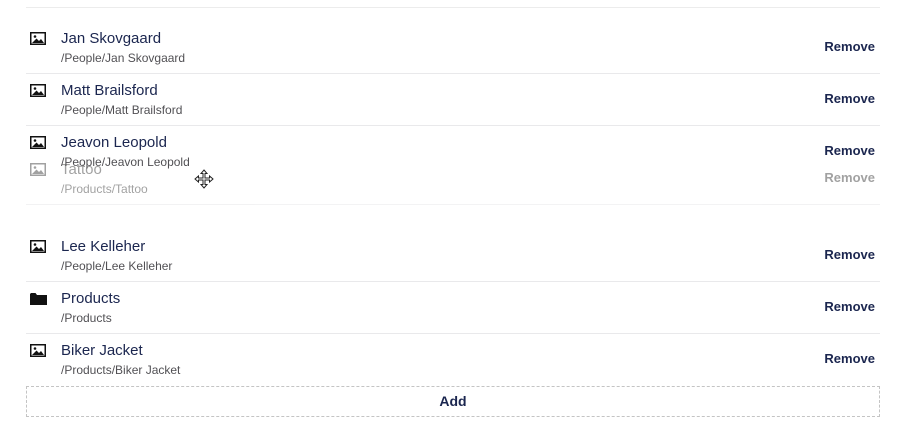 The height and width of the screenshot is (436, 916). What do you see at coordinates (109, 90) in the screenshot?
I see `item-name: Matt Brailsford` at bounding box center [109, 90].